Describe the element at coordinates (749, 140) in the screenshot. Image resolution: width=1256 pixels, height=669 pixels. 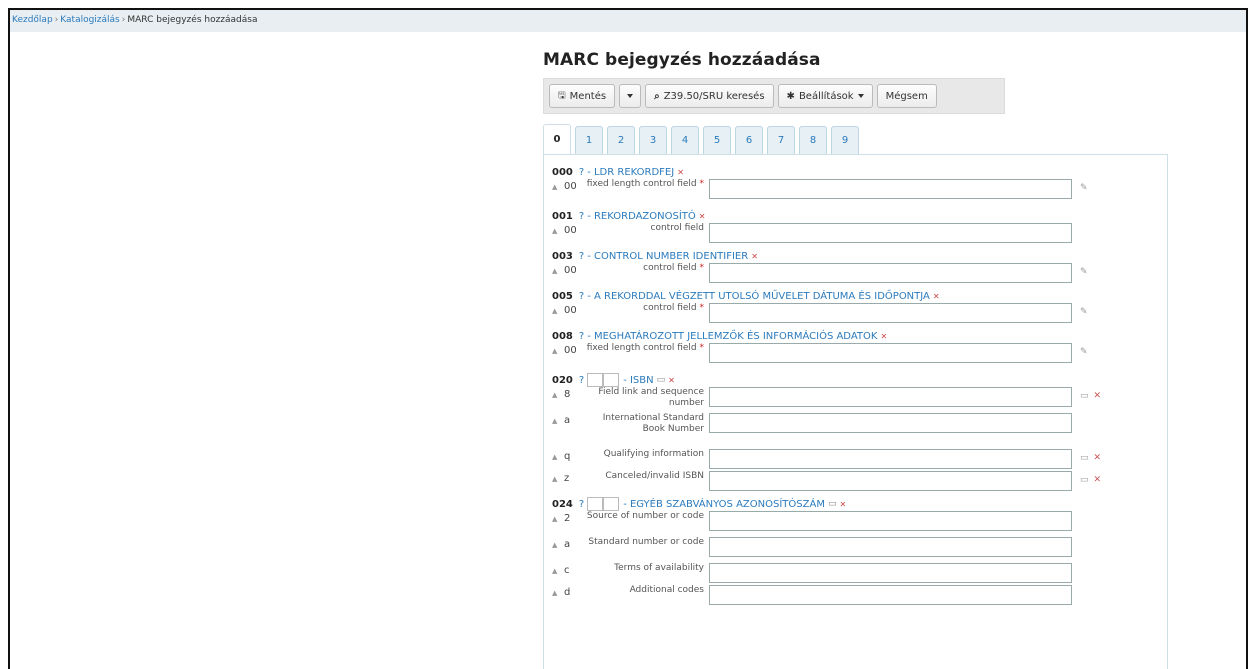
I see `tab-6: 6` at that location.